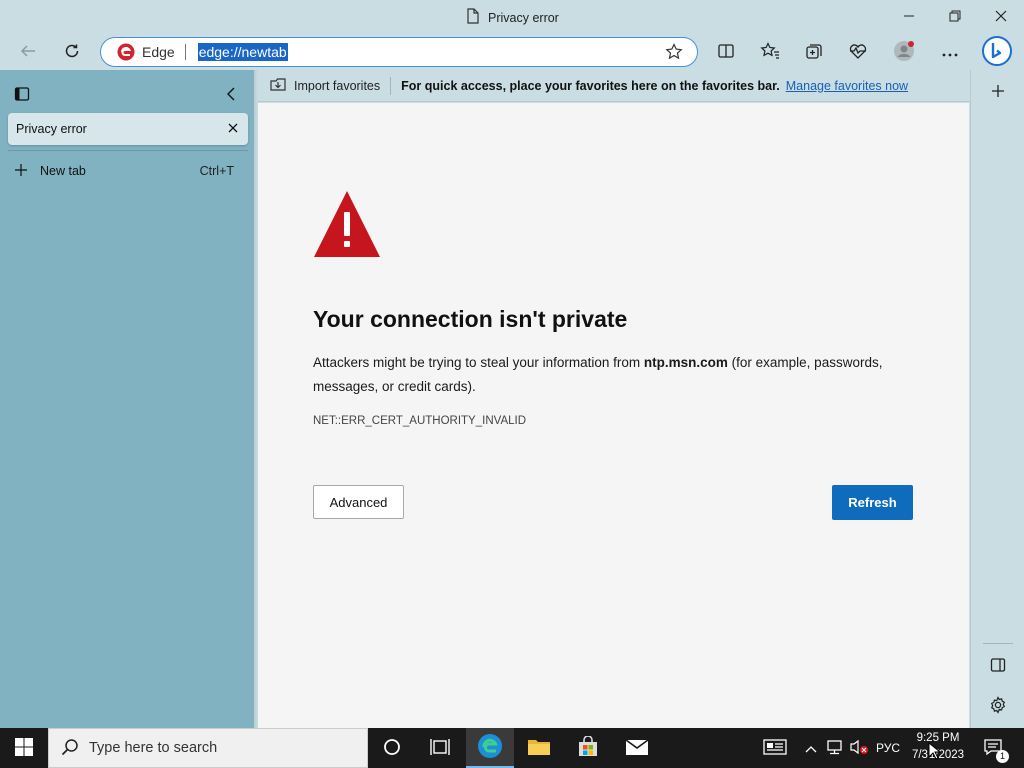 Image resolution: width=1024 pixels, height=768 pixels. Describe the element at coordinates (685, 362) in the screenshot. I see `desc-host: ntp.msn.com` at that location.